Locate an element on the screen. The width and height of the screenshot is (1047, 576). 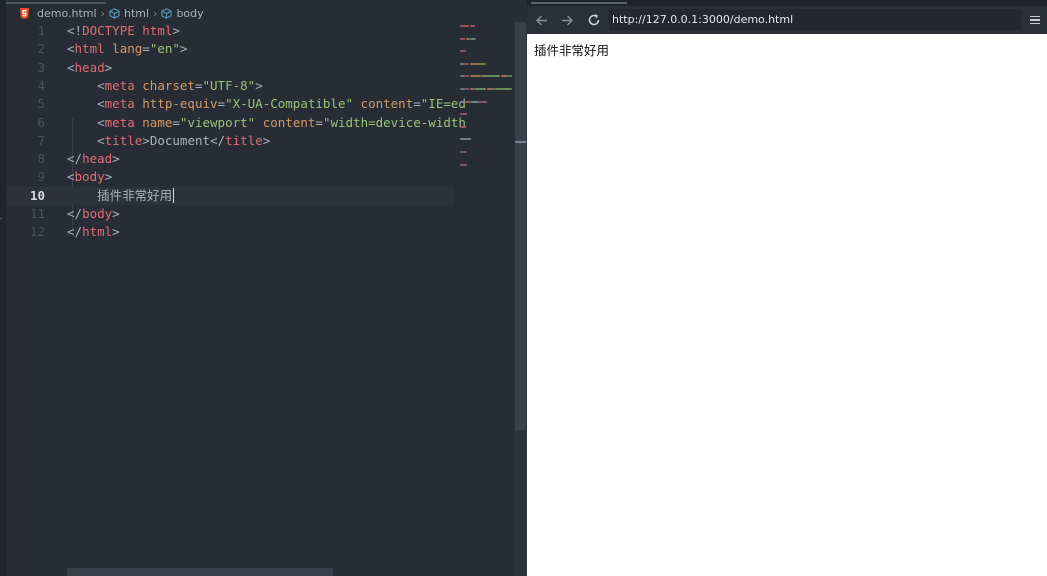
vertical-scrollbar-thumb is located at coordinates (520, 226).